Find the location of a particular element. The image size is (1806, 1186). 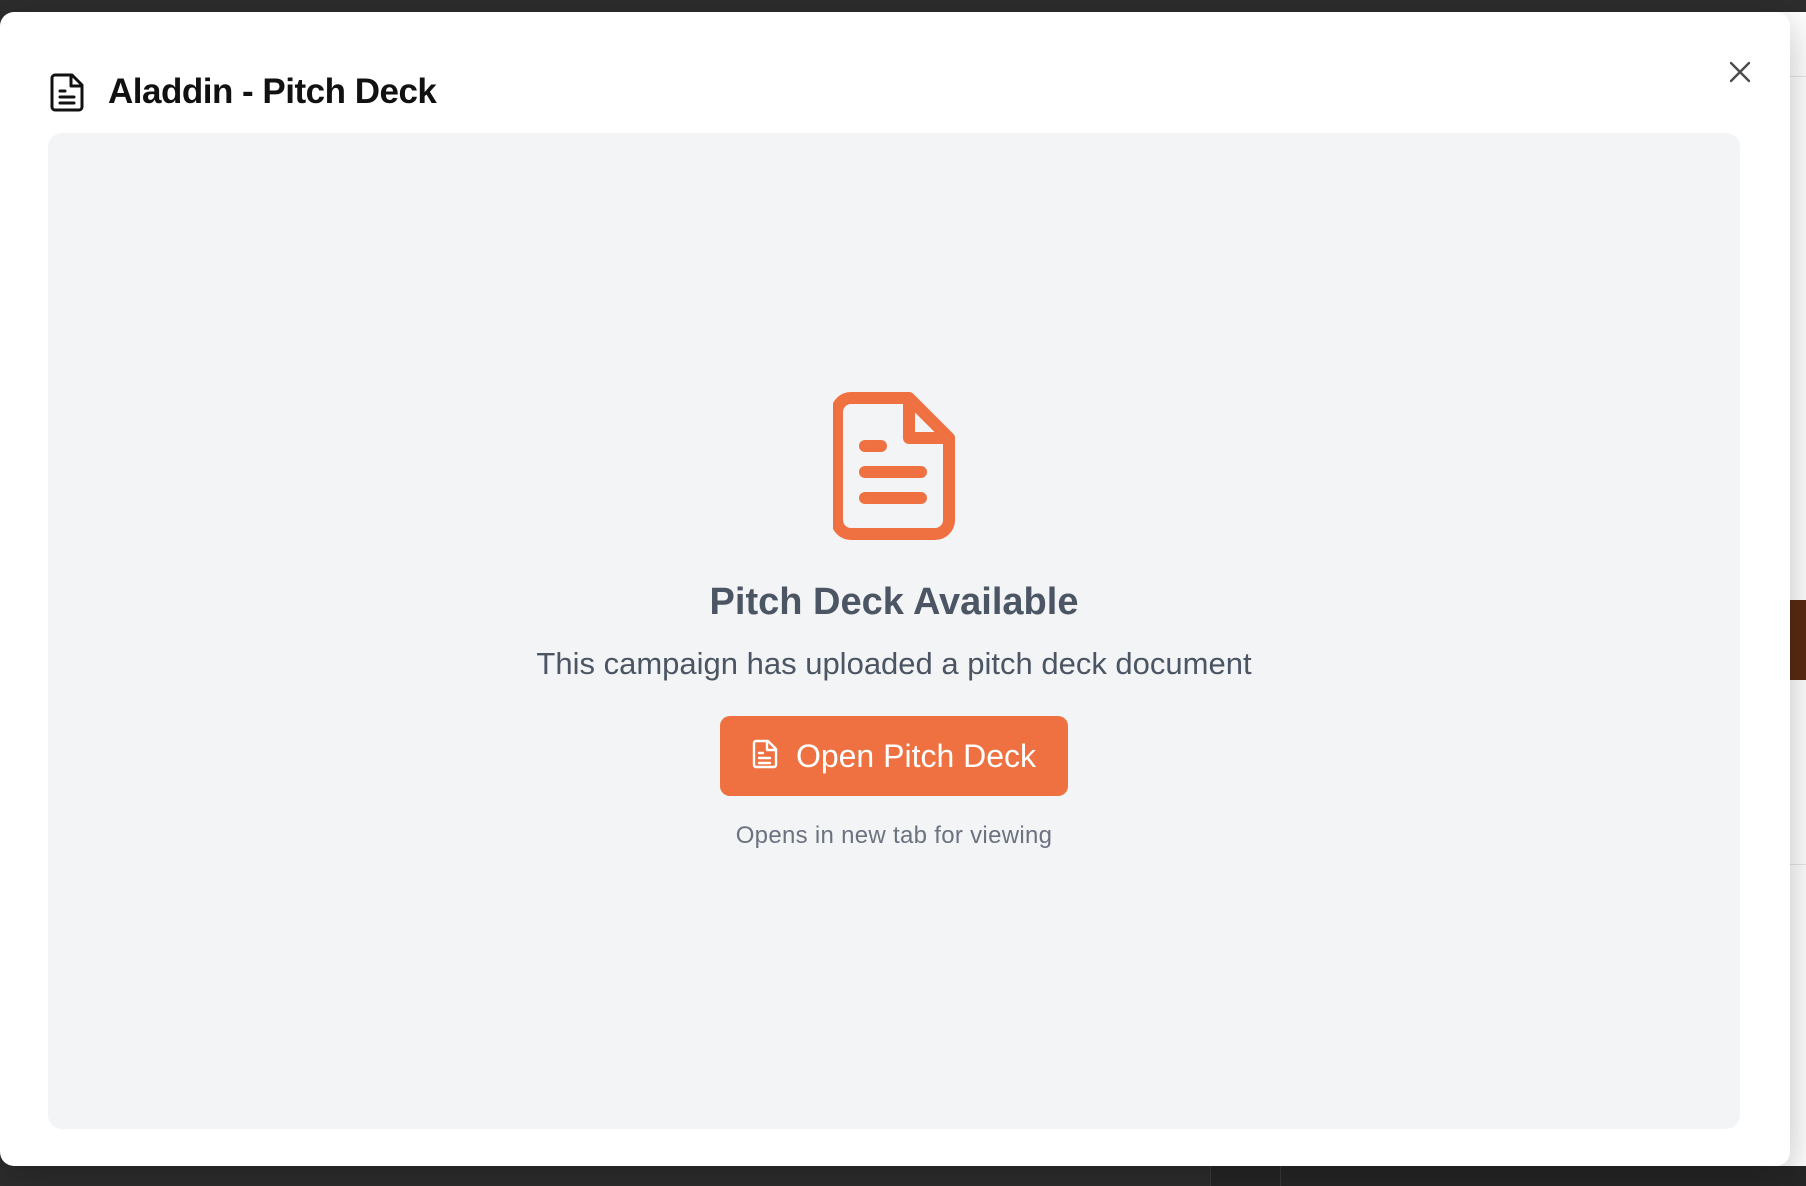

close-button is located at coordinates (1740, 74).